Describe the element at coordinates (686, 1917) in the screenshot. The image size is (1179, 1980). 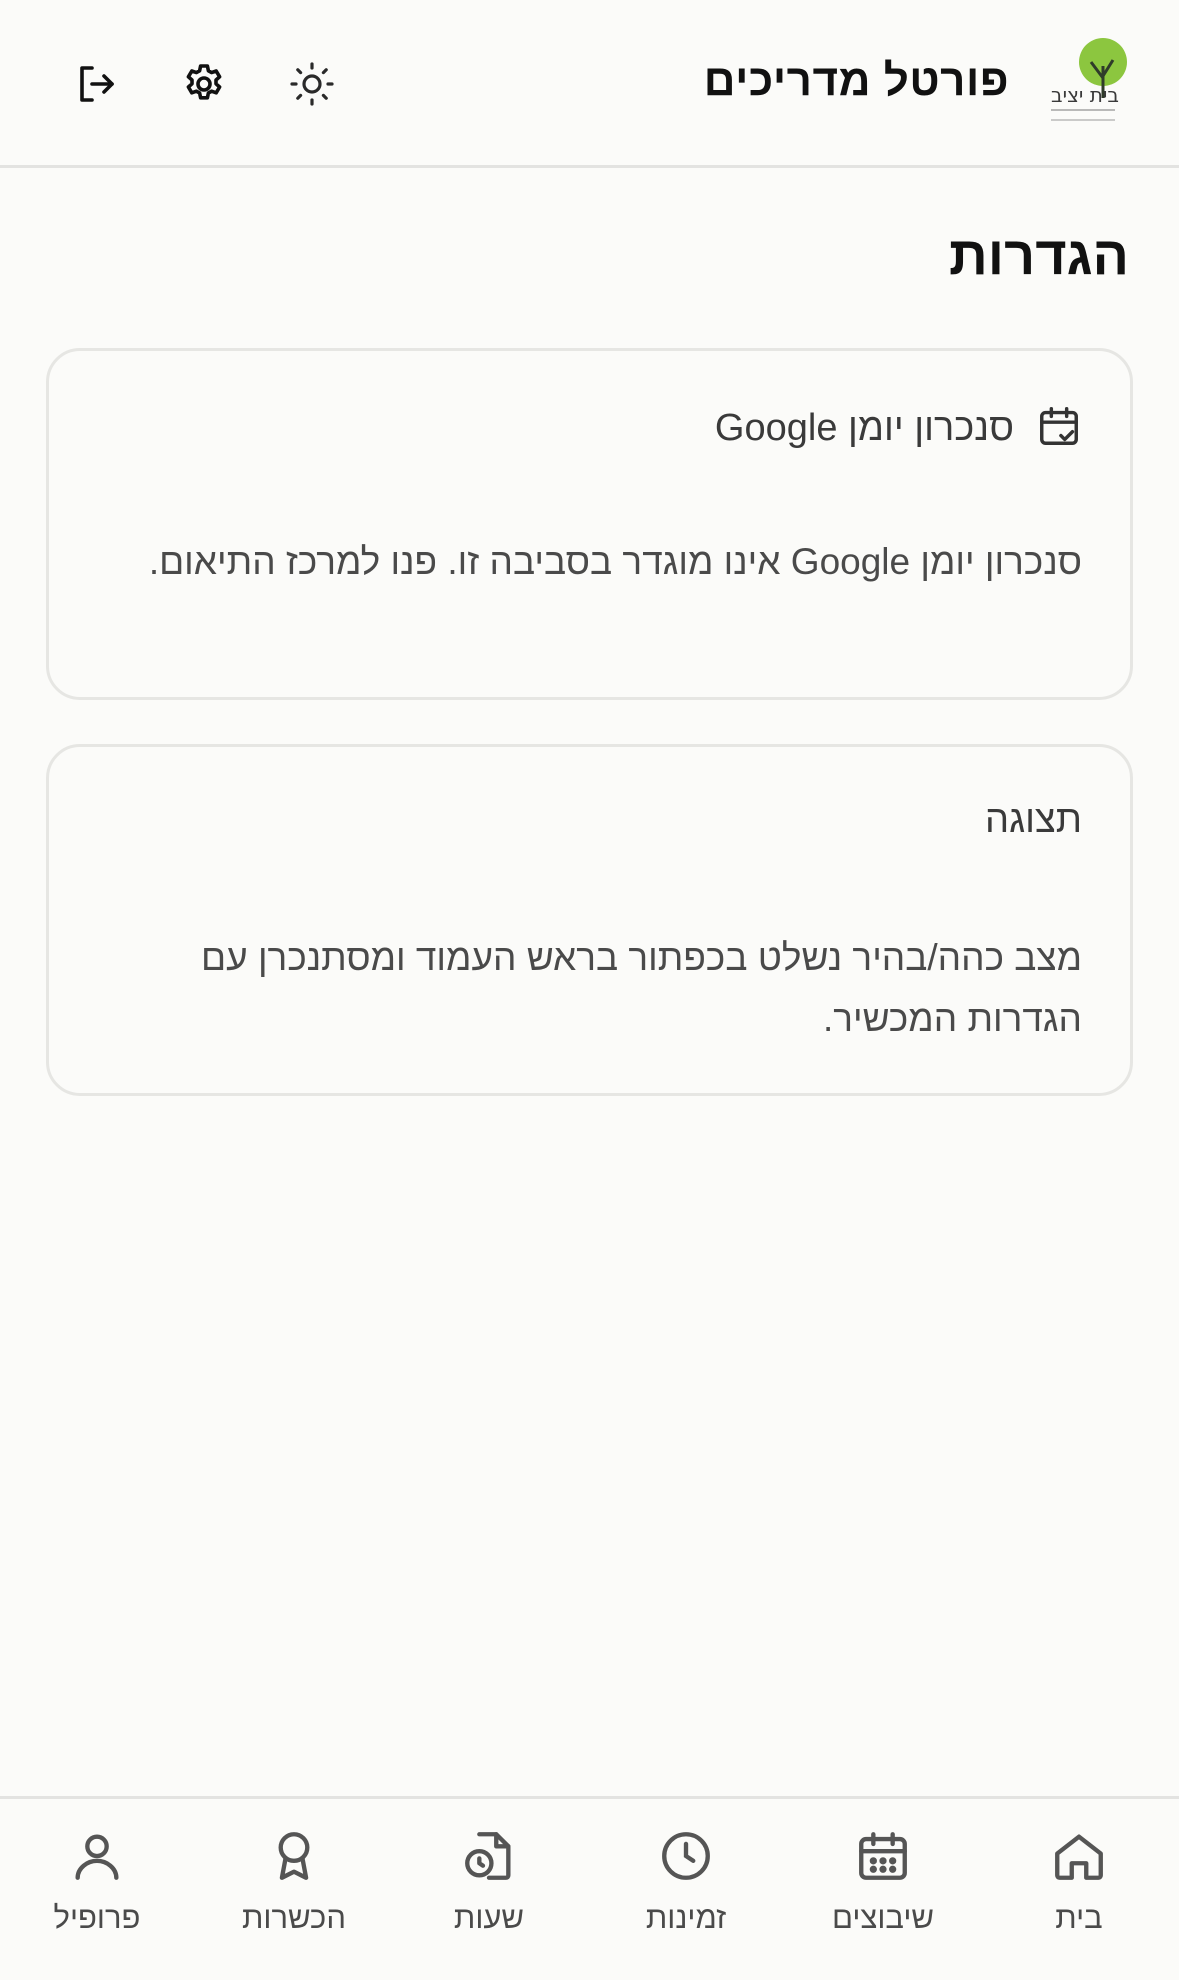
I see `nav-label: זמינות` at that location.